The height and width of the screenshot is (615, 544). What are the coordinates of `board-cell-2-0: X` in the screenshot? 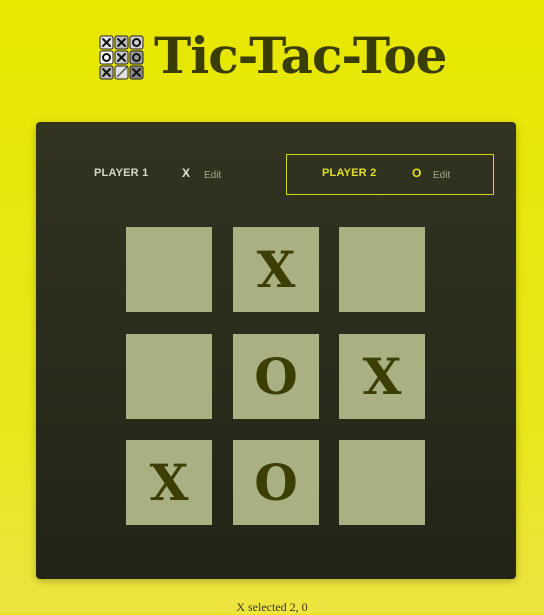 It's located at (169, 482).